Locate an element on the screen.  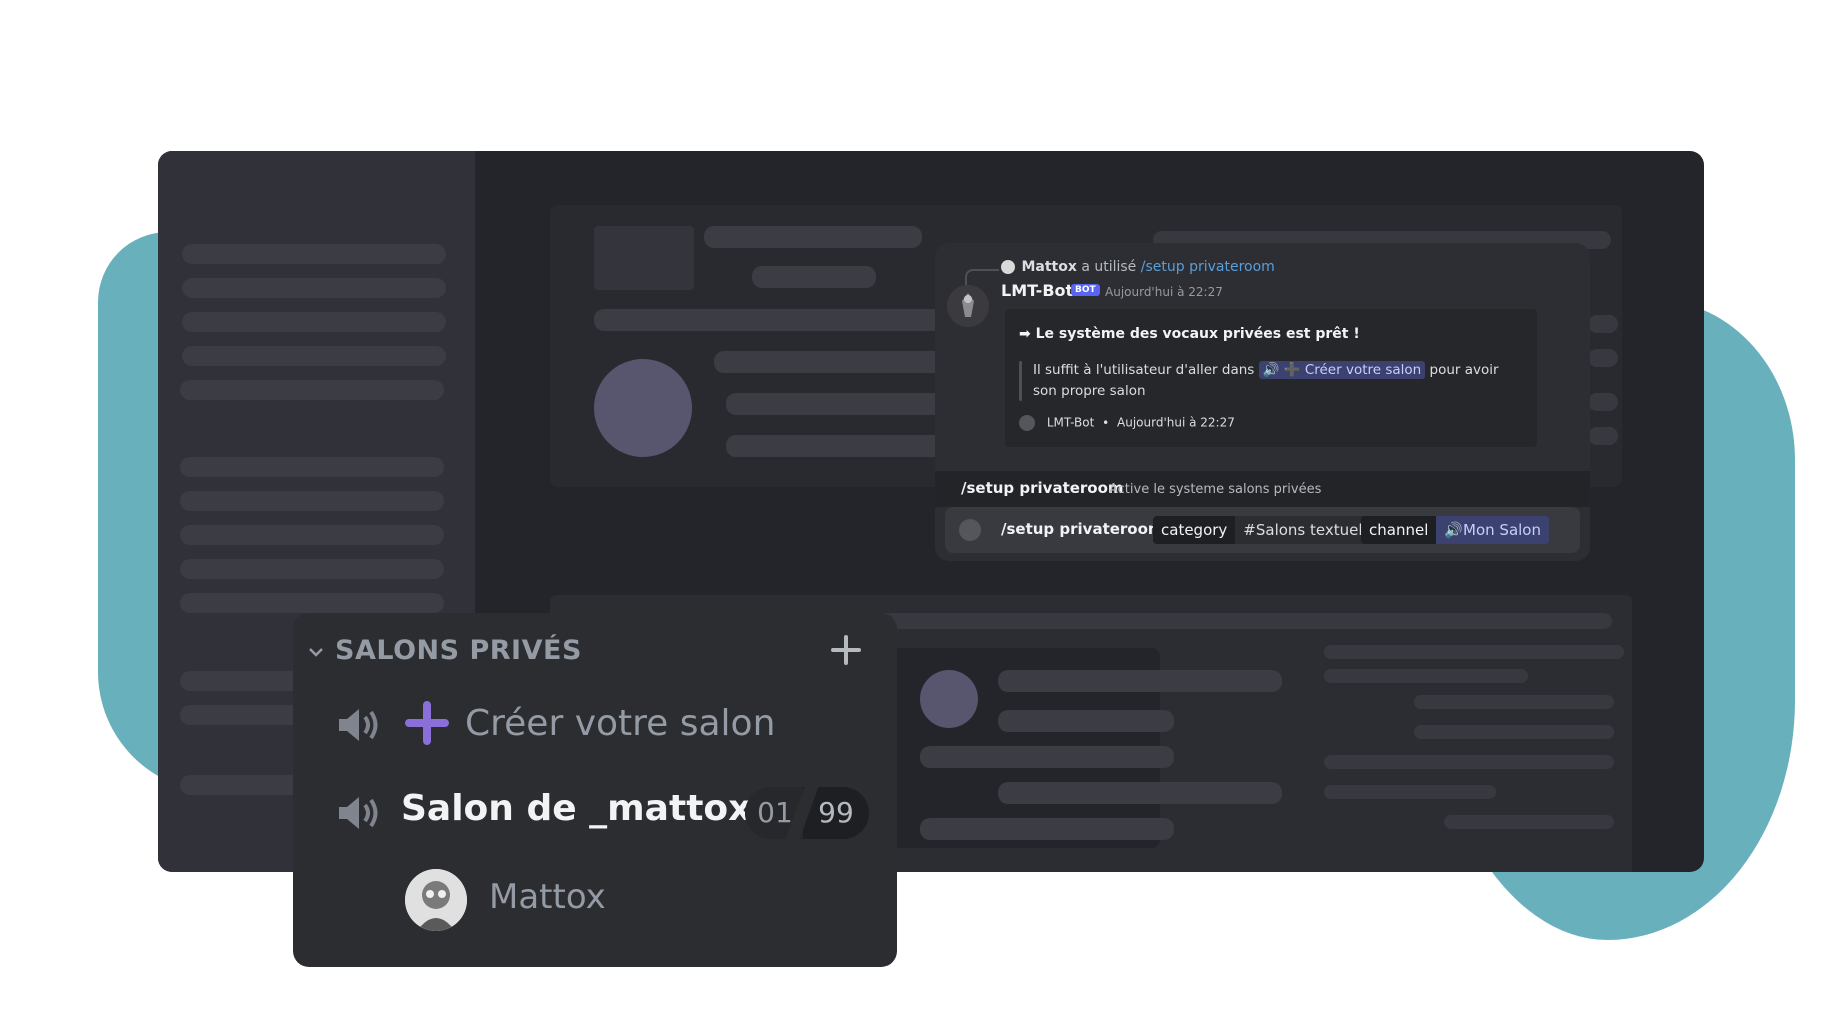
embed-desc-before: Il suffit à l'utilisateur d'aller dans is located at coordinates (1144, 370).